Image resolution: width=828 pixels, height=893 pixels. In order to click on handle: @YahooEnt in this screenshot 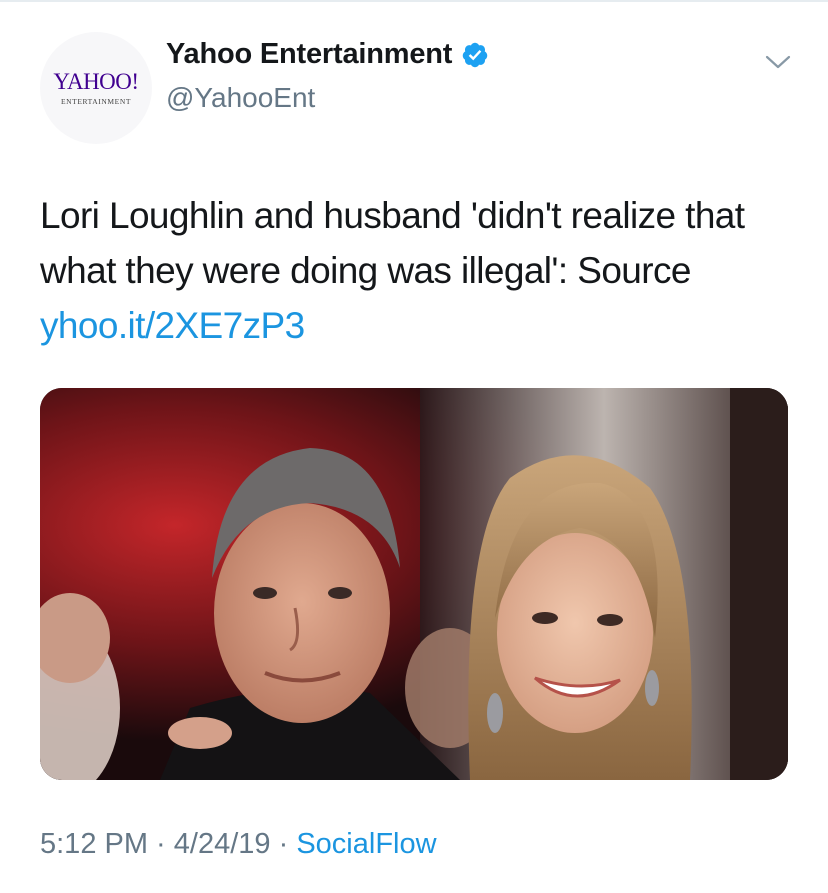, I will do `click(240, 98)`.